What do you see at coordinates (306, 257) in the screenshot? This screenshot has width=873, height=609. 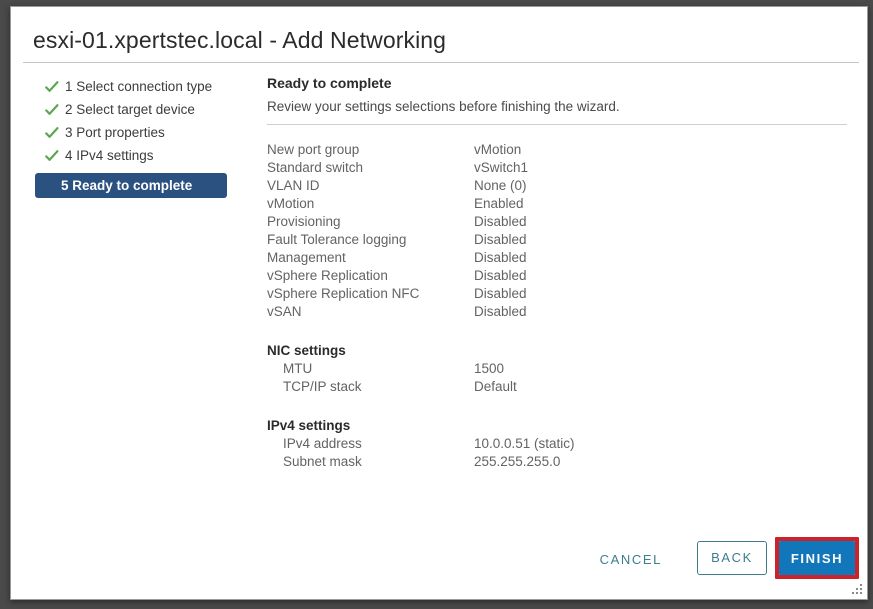 I see `summary-label: Management` at bounding box center [306, 257].